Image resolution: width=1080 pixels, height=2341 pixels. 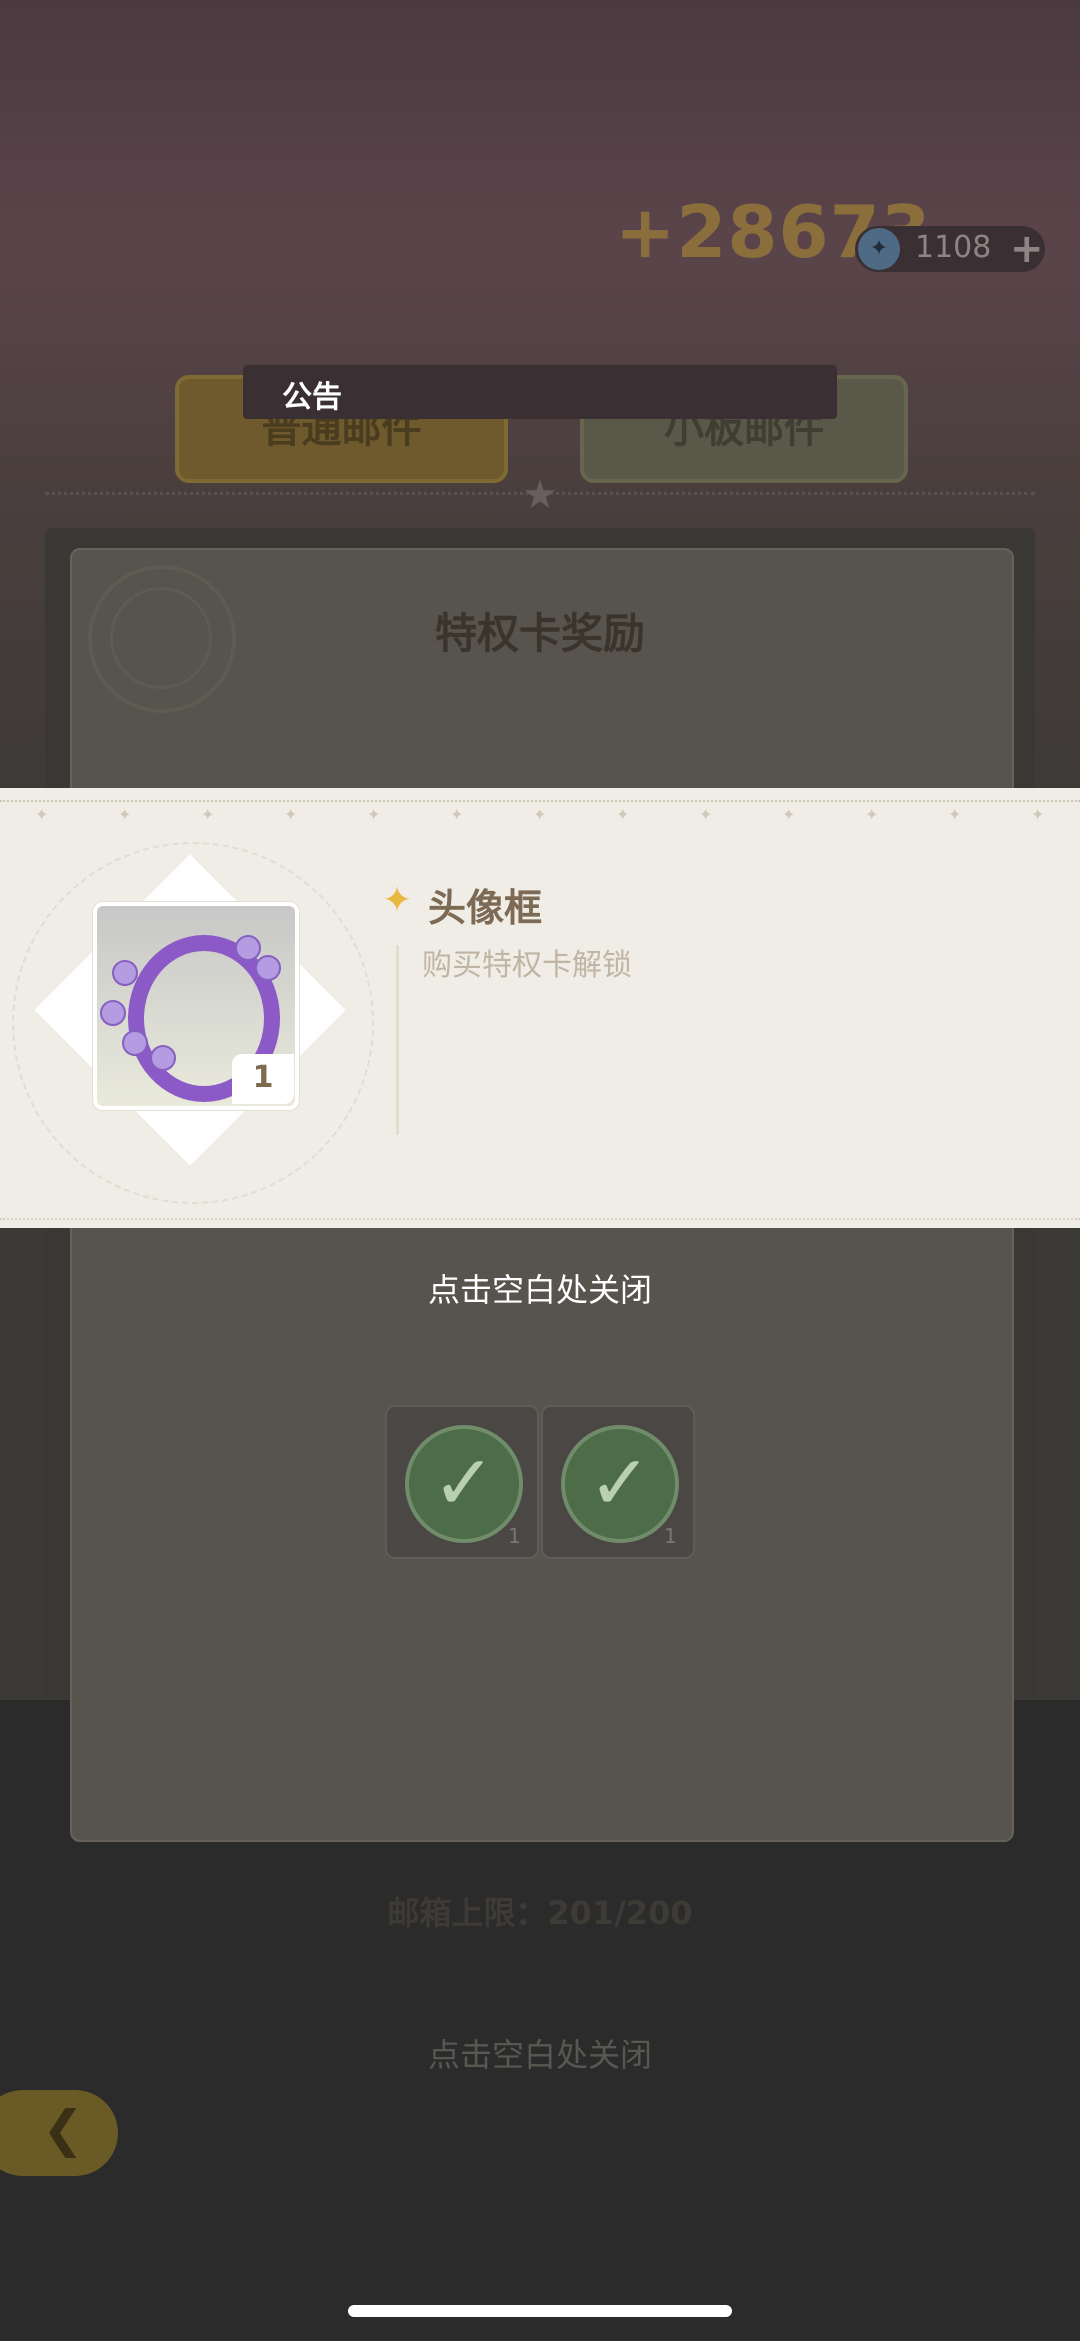 I want to click on mail-title: 特权卡奖励, so click(x=539, y=633).